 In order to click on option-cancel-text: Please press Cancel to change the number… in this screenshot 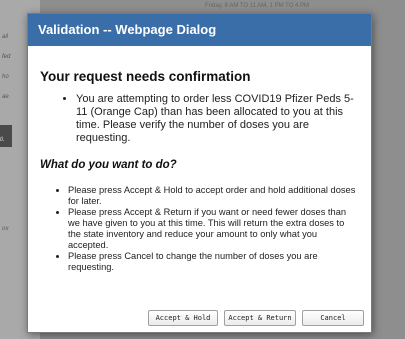, I will do `click(213, 262)`.